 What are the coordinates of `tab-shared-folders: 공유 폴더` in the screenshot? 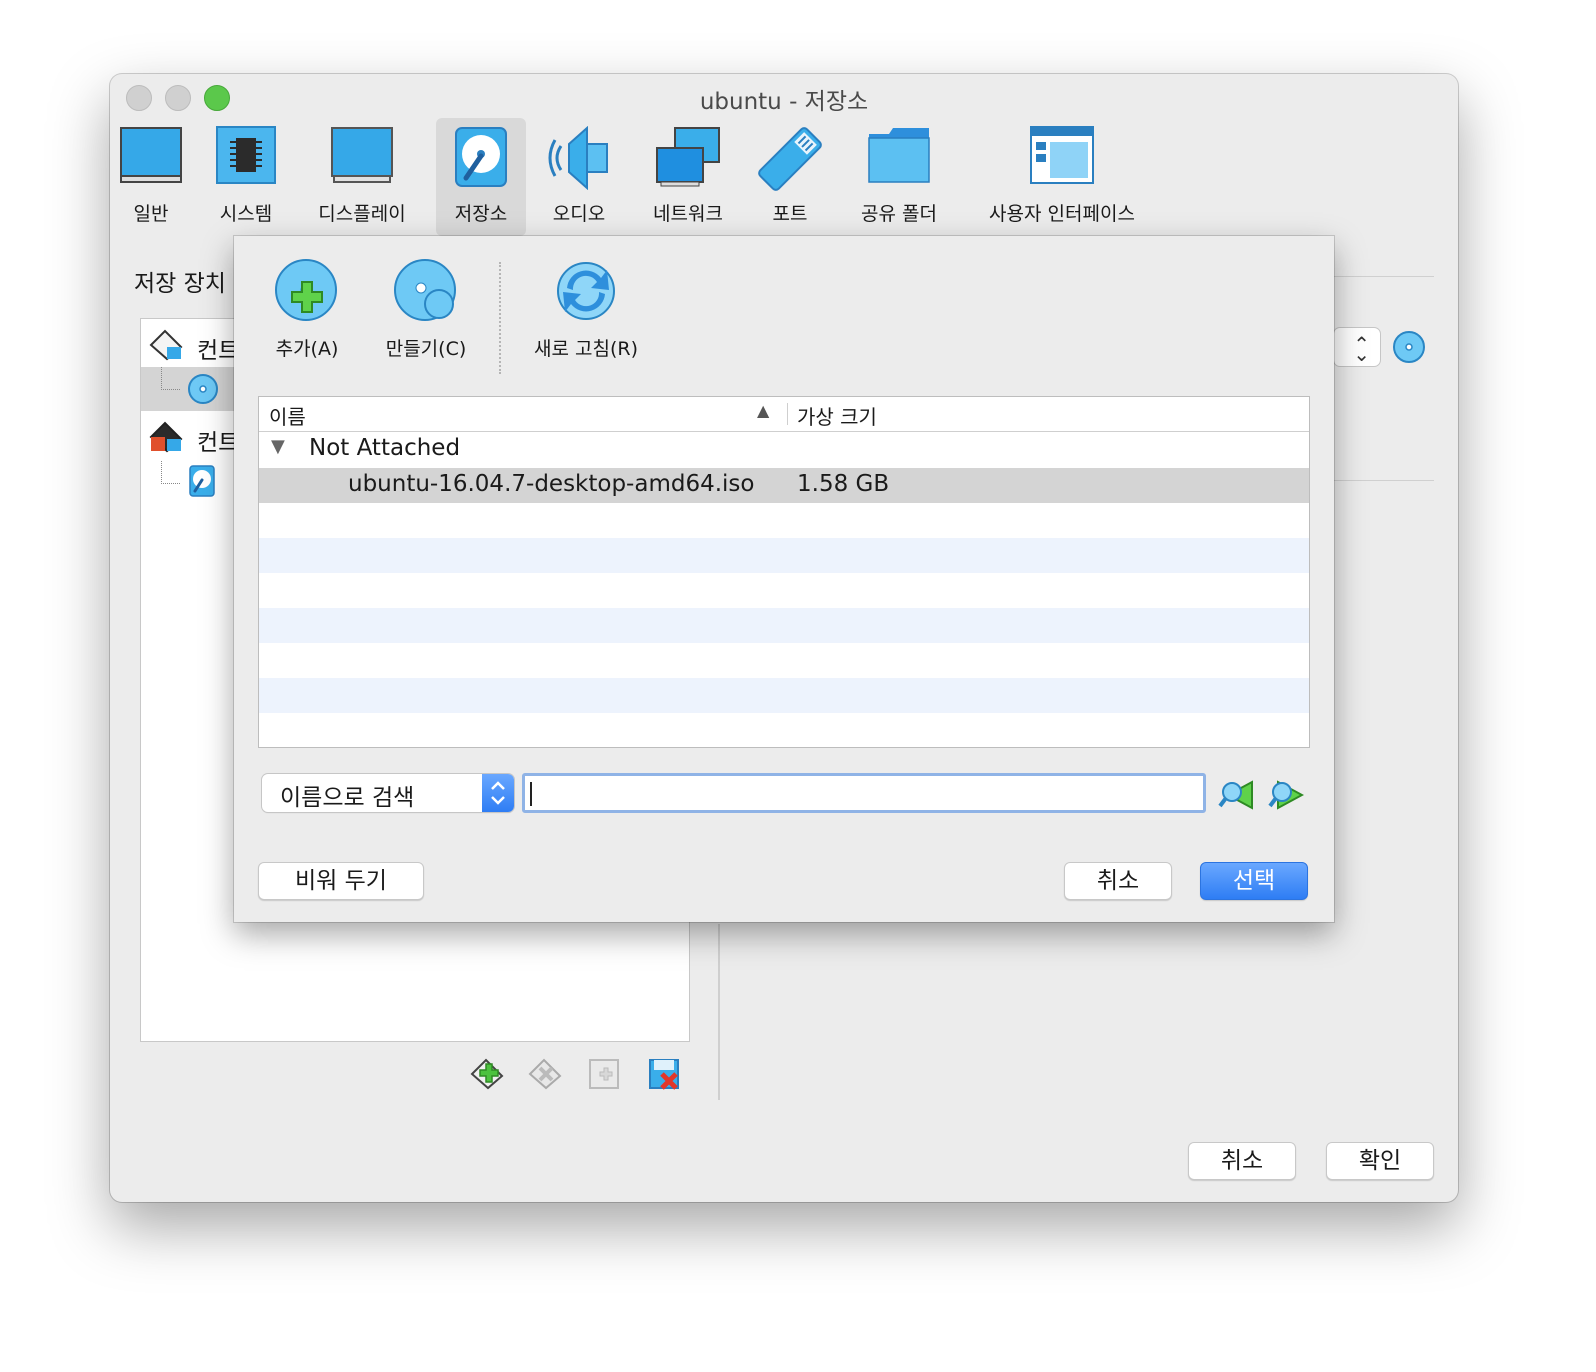 It's located at (899, 177).